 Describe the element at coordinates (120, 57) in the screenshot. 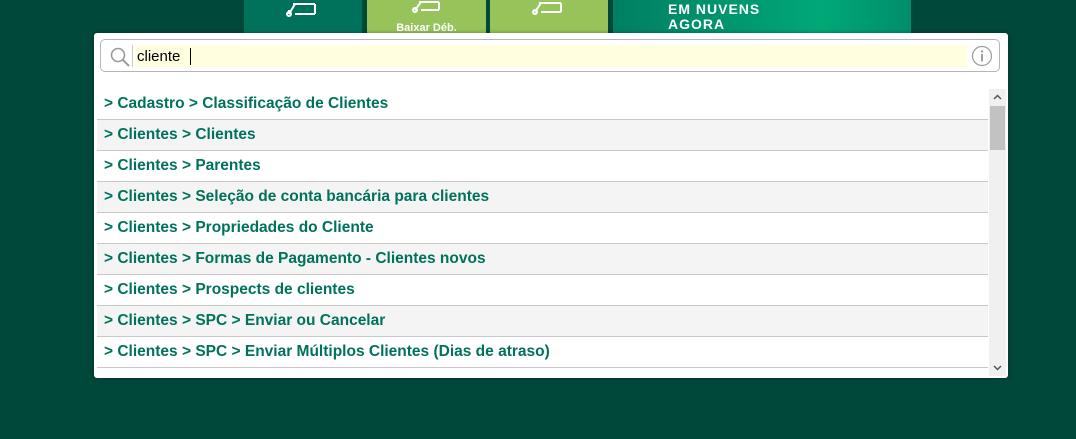

I see `search-icon` at that location.